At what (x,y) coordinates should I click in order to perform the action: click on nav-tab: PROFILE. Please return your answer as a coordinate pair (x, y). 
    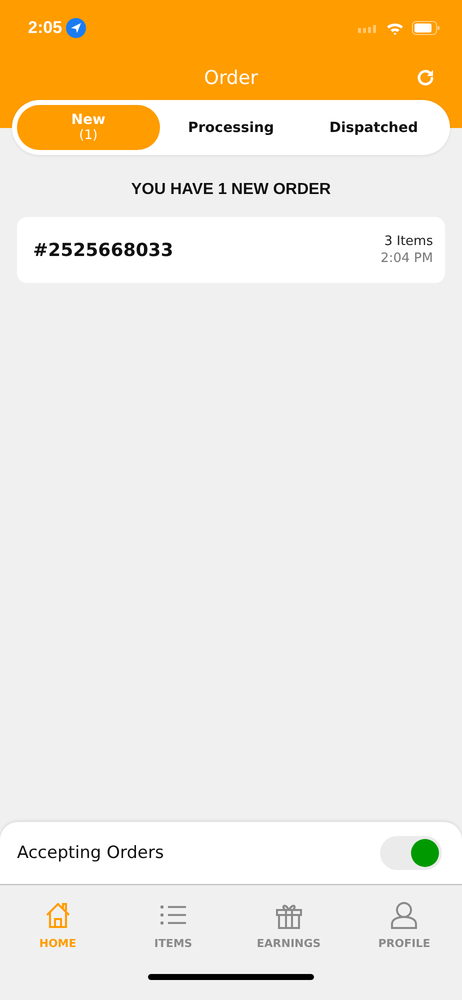
    Looking at the image, I should click on (404, 925).